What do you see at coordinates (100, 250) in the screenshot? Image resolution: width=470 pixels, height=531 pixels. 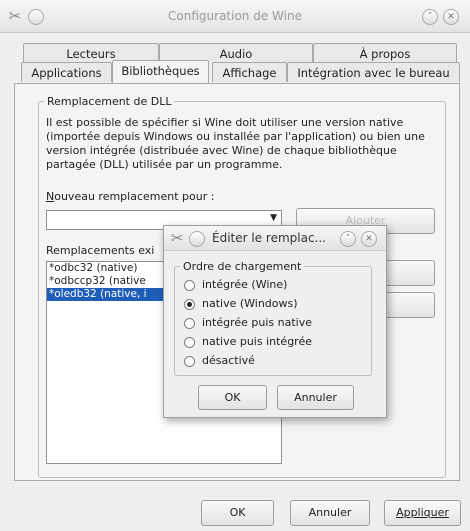 I see `existing-overrides-label: Remplacements exi` at bounding box center [100, 250].